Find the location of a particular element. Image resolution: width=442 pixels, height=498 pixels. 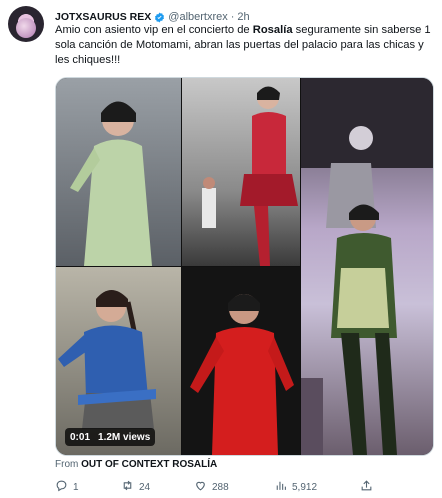

like-icon is located at coordinates (200, 487).